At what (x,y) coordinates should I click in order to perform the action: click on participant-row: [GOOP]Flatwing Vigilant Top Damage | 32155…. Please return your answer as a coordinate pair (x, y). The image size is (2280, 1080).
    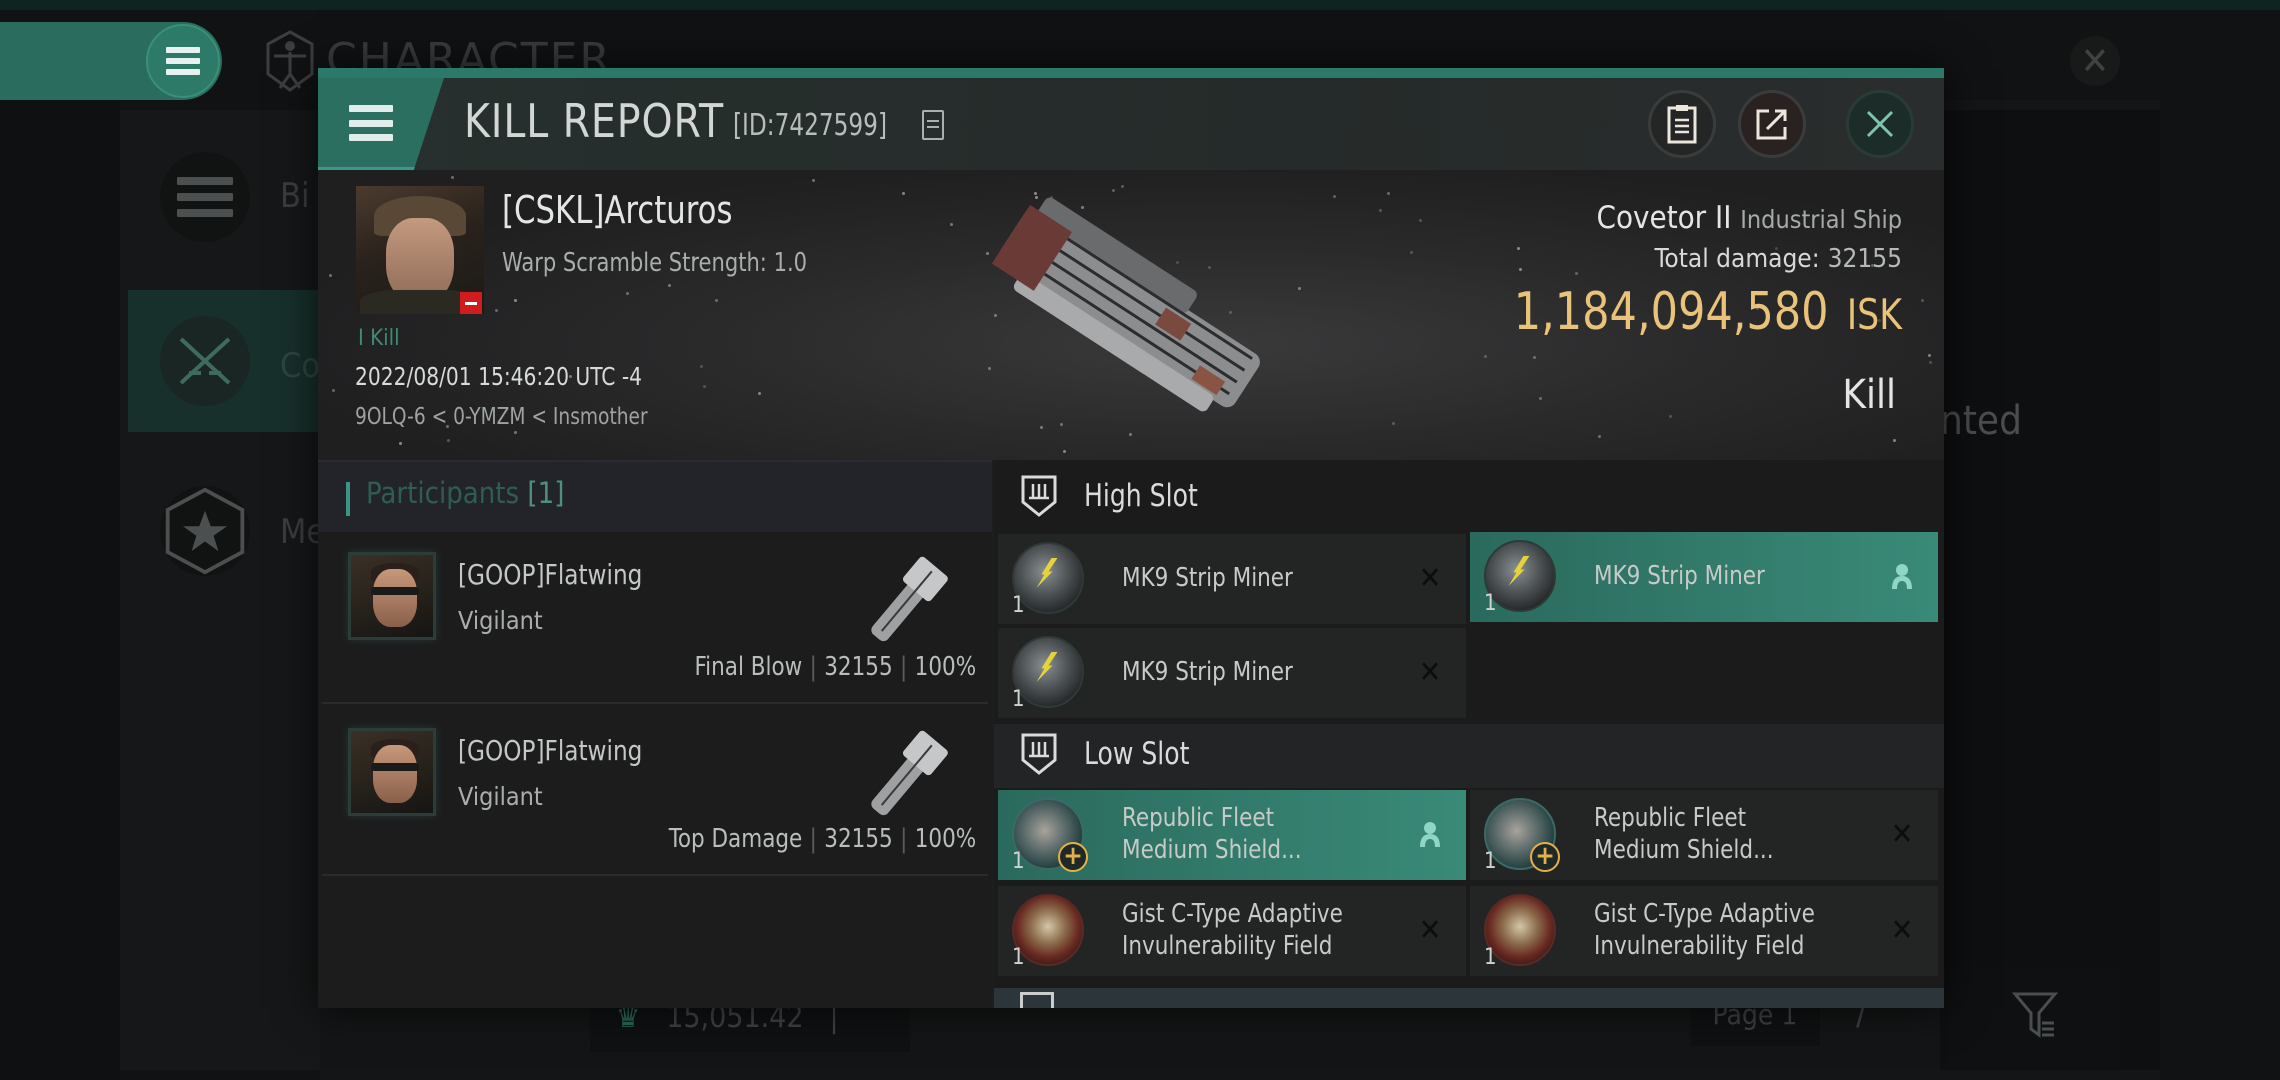
    Looking at the image, I should click on (655, 791).